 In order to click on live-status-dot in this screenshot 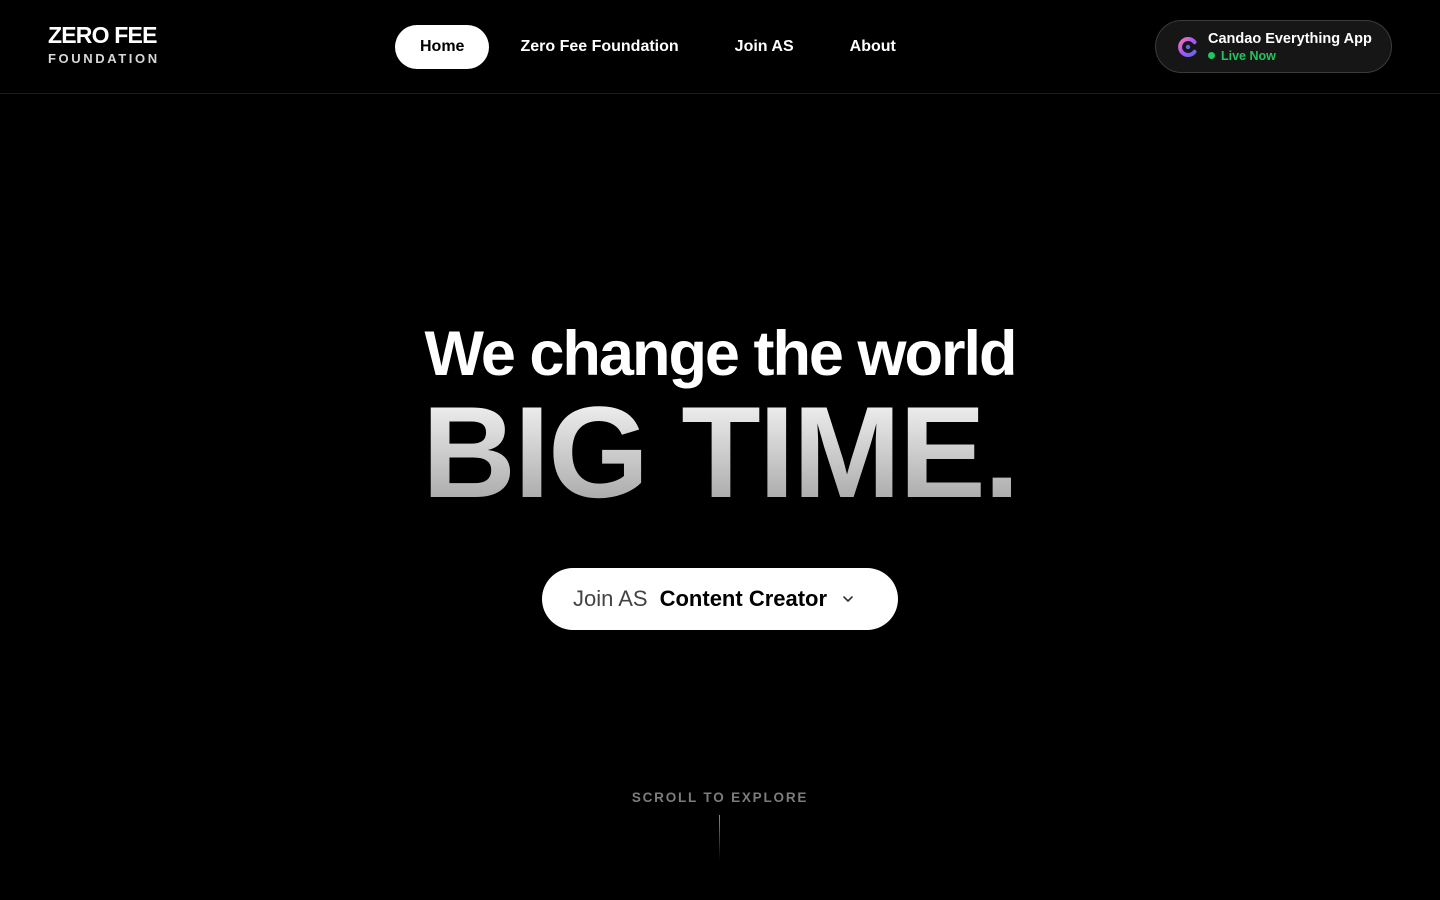, I will do `click(1211, 55)`.